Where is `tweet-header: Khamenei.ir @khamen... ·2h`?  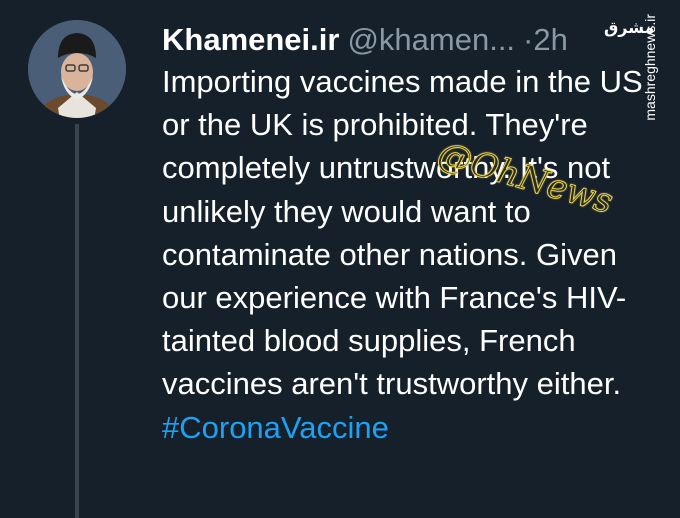 tweet-header: Khamenei.ir @khamen... ·2h is located at coordinates (365, 40).